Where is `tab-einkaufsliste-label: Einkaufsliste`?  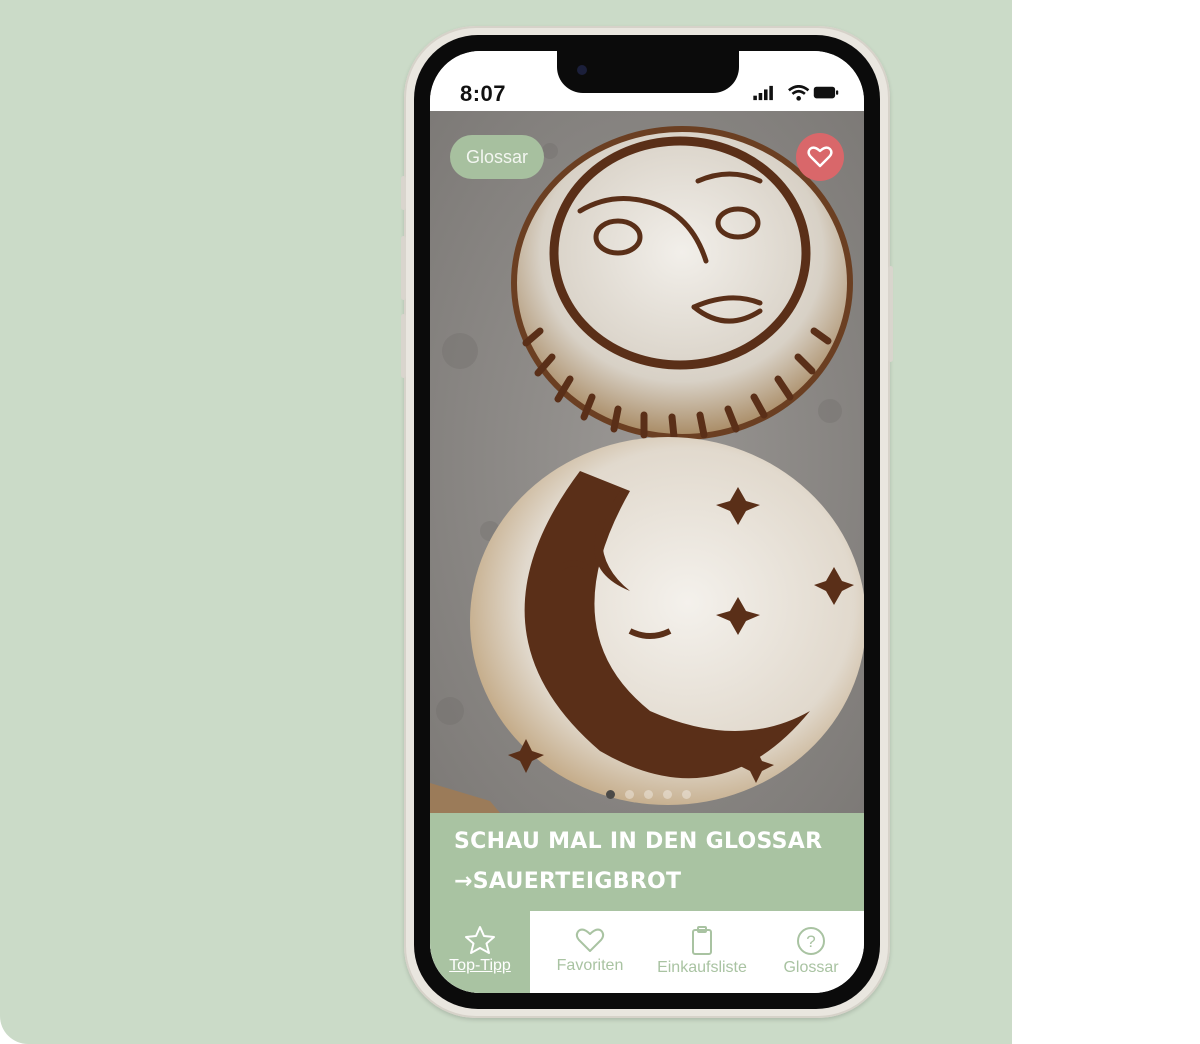 tab-einkaufsliste-label: Einkaufsliste is located at coordinates (702, 967).